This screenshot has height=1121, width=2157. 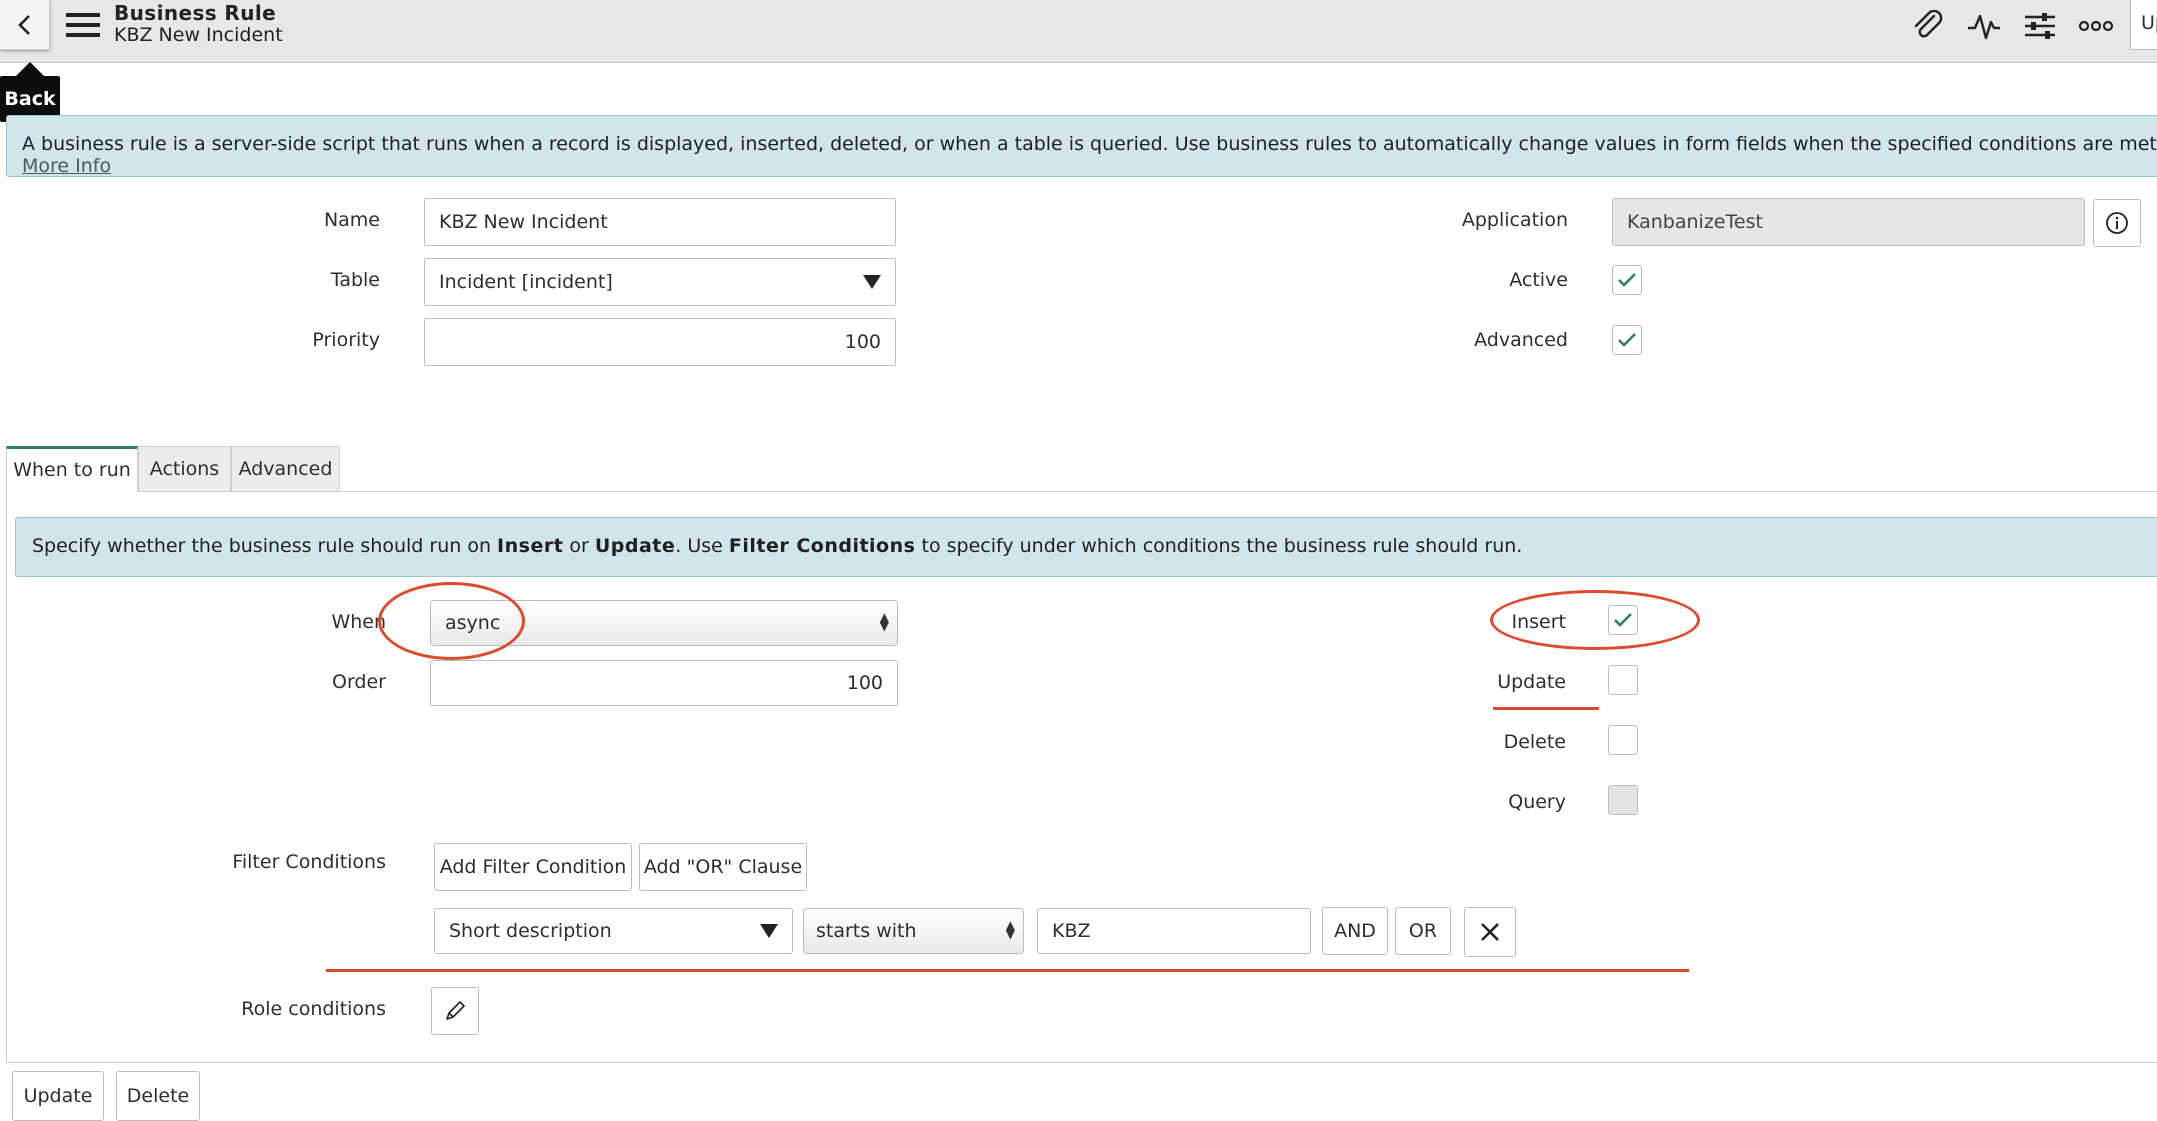 I want to click on condition-operator-select: starts with ▲ ▼, so click(x=913, y=931).